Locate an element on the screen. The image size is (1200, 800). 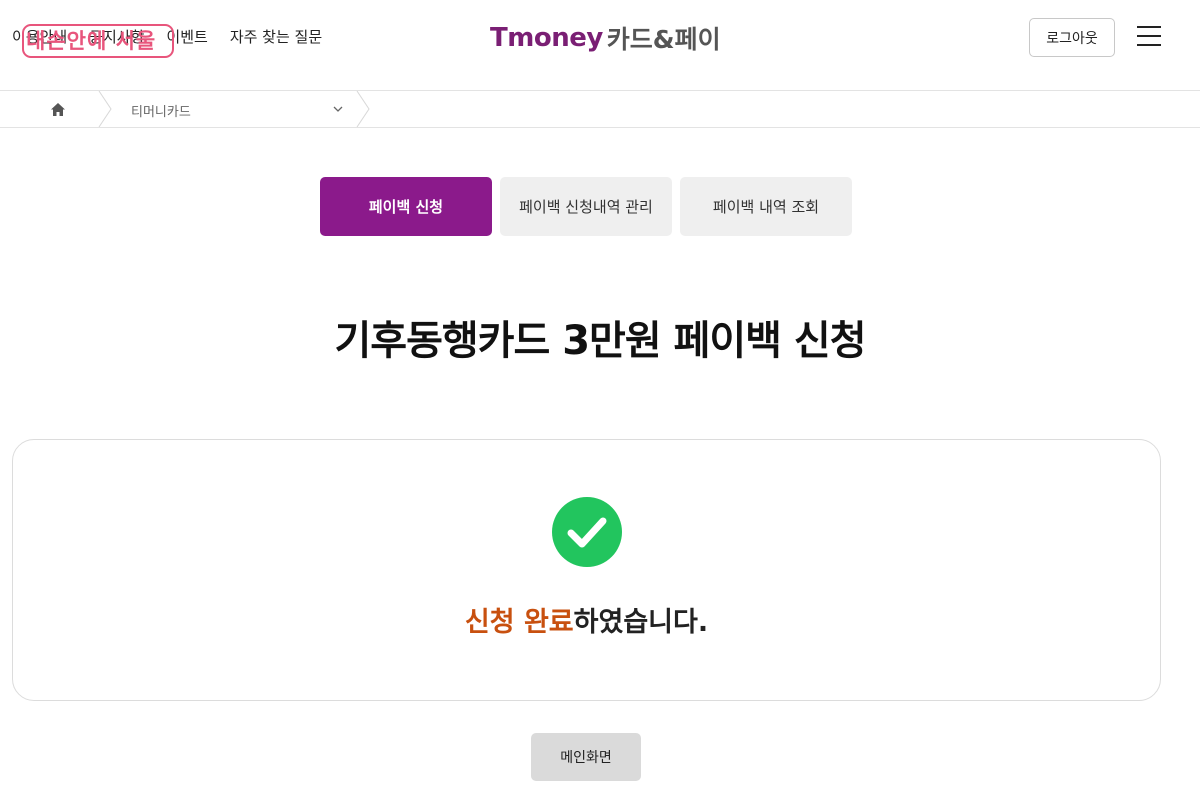
result-message: 신청 완료하였습니다. is located at coordinates (586, 619).